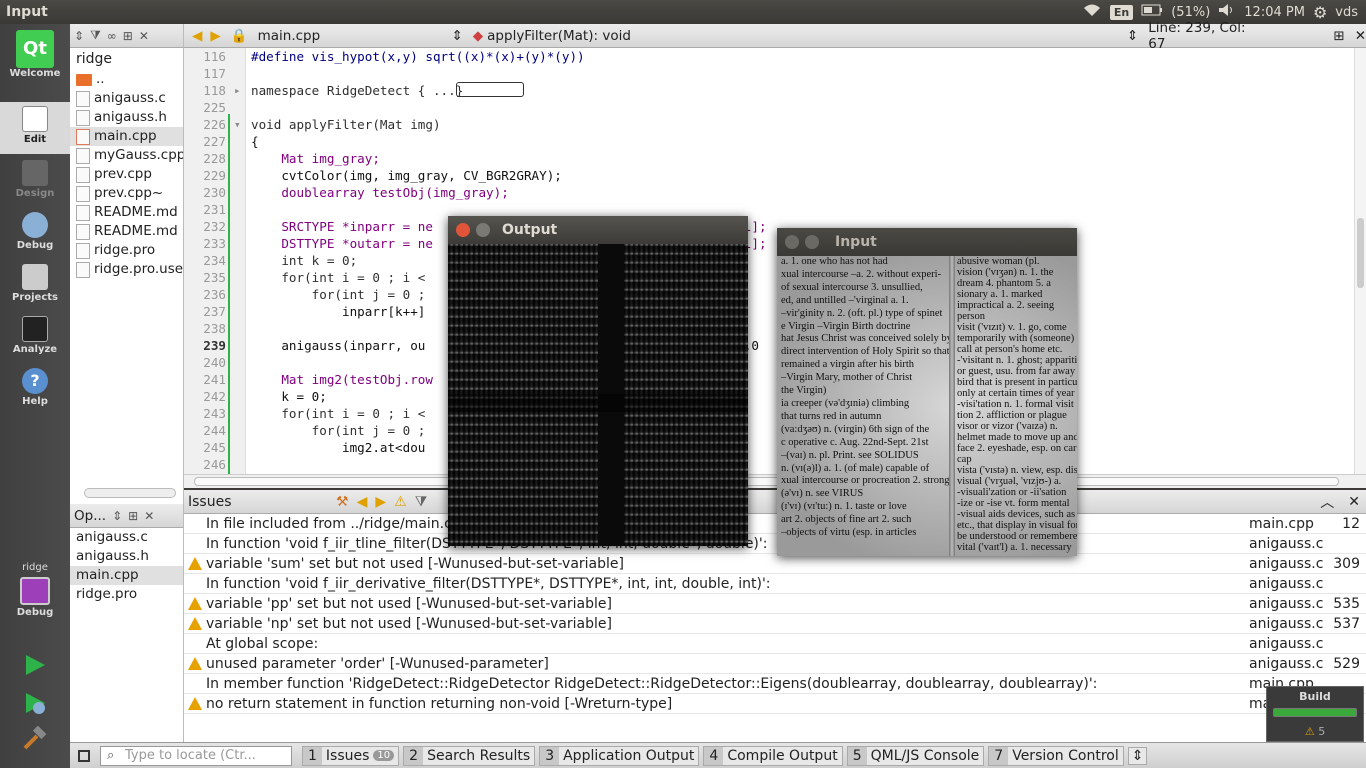  Describe the element at coordinates (463, 230) in the screenshot. I see `close-icon` at that location.